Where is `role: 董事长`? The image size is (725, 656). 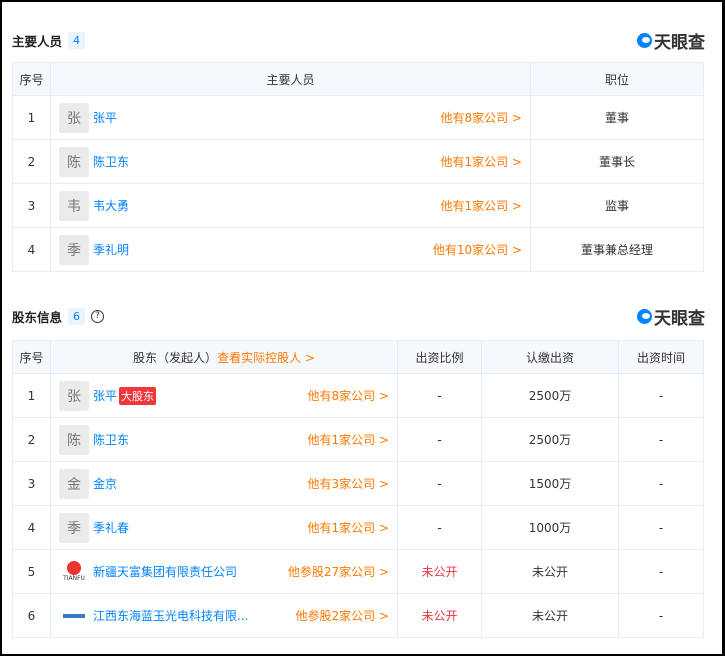 role: 董事长 is located at coordinates (617, 161).